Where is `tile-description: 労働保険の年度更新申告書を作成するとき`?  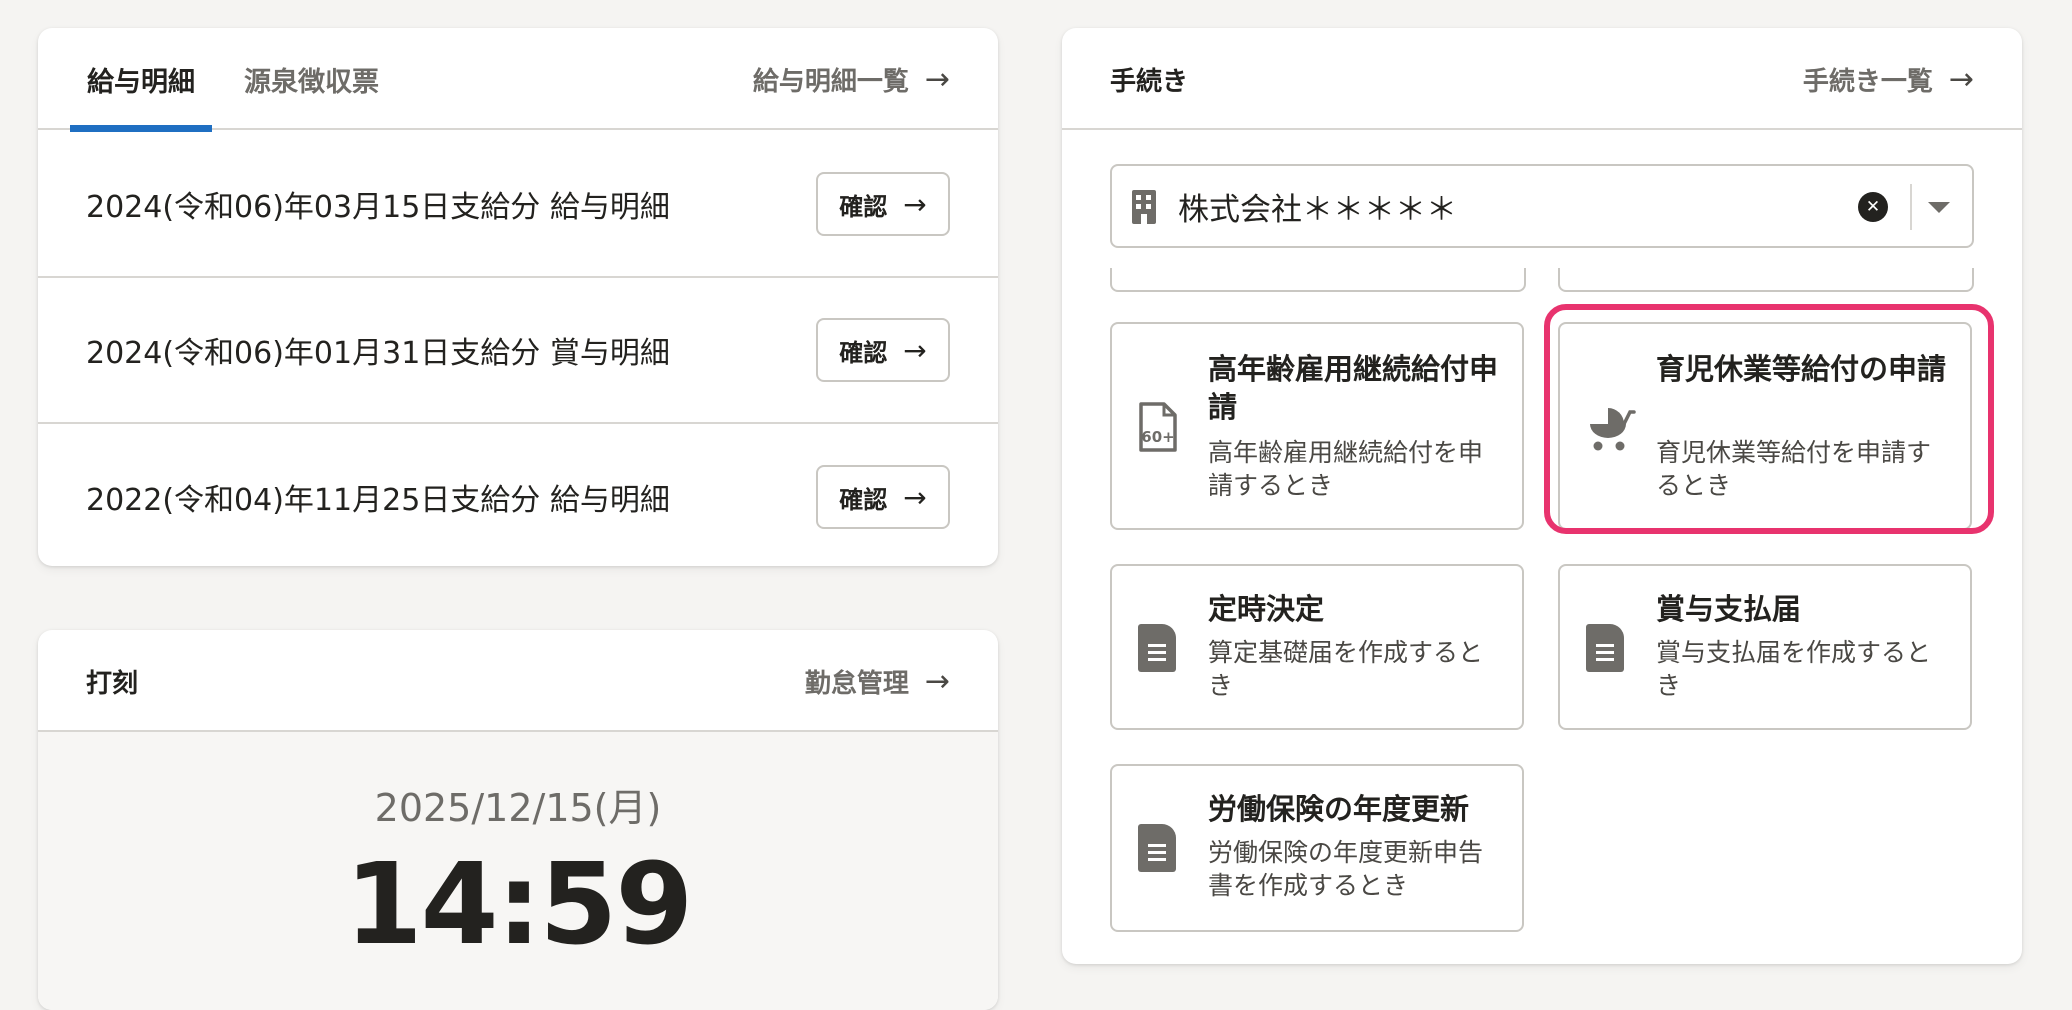 tile-description: 労働保険の年度更新申告書を作成するとき is located at coordinates (1346, 869).